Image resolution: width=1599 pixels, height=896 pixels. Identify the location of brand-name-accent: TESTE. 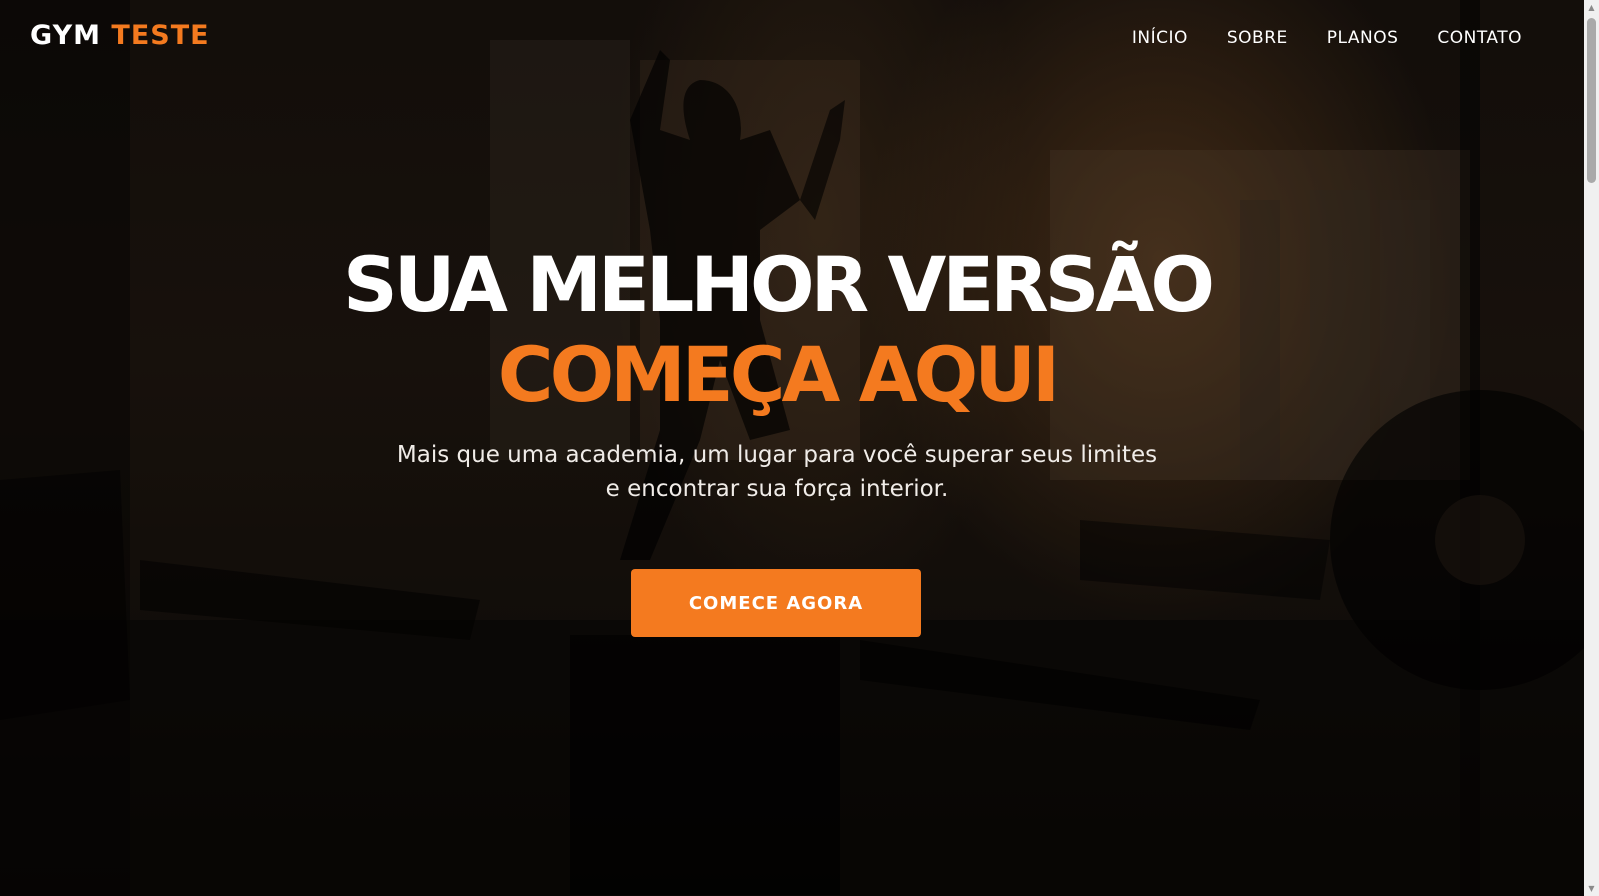
(160, 35).